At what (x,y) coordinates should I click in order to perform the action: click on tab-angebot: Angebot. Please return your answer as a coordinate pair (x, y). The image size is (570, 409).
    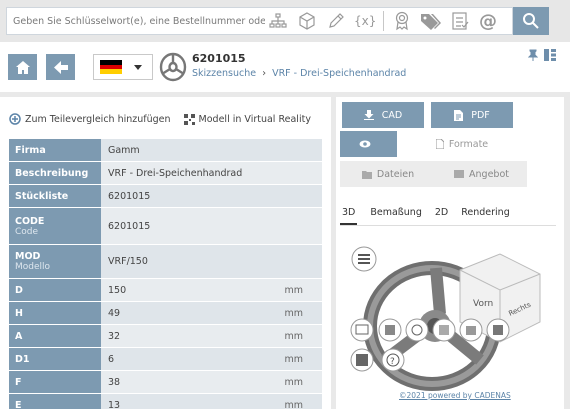
    Looking at the image, I should click on (481, 174).